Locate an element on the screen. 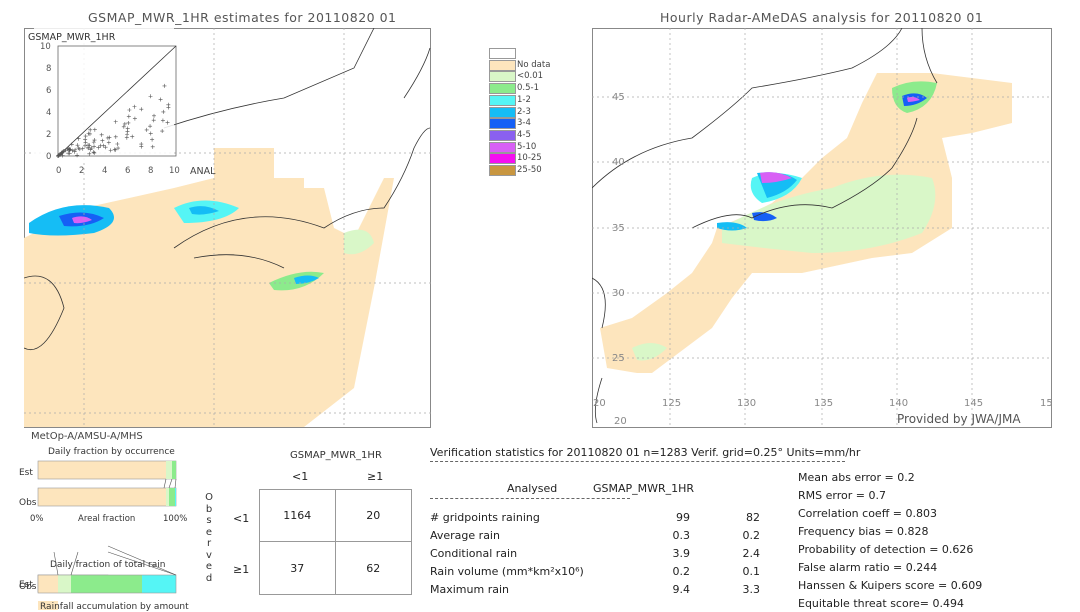 This screenshot has width=1080, height=612. svg-text: 20 is located at coordinates (599, 403).